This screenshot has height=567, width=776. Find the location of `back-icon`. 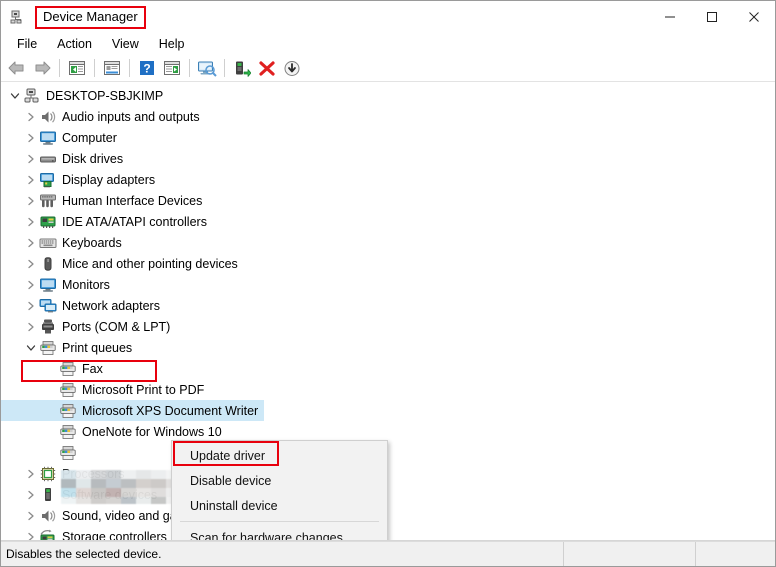

back-icon is located at coordinates (17, 68).